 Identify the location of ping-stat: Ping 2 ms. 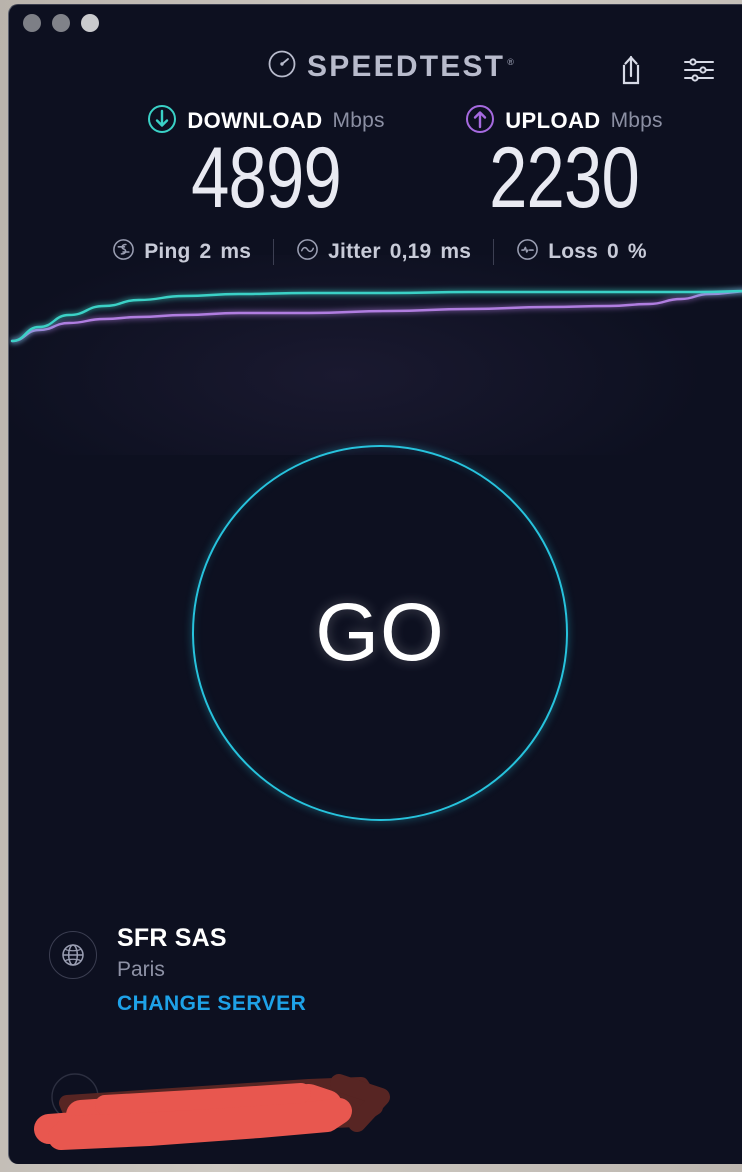
(181, 252).